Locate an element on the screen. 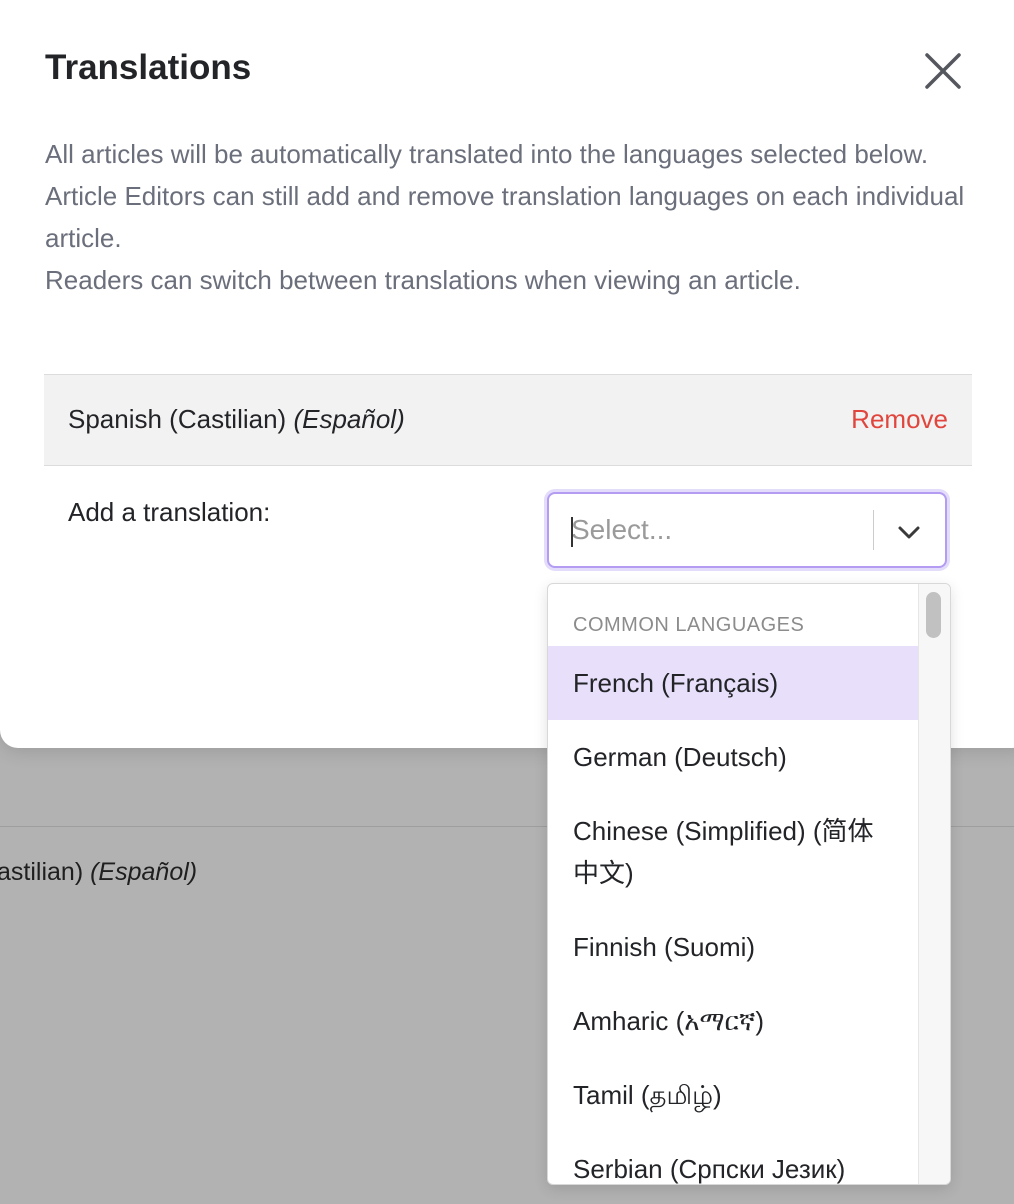  dropdown-option: Amharic (አማርኛ) is located at coordinates (733, 1021).